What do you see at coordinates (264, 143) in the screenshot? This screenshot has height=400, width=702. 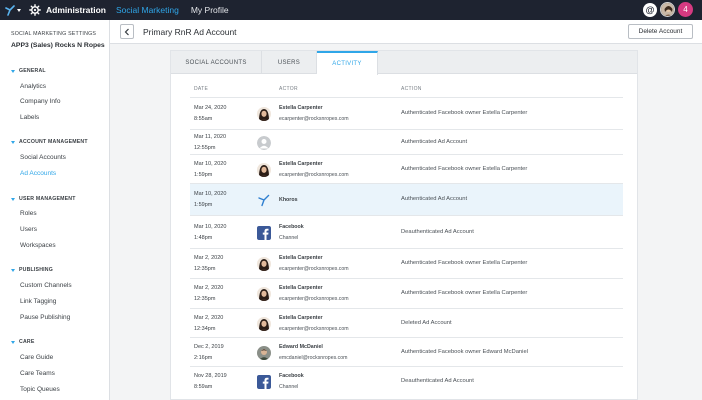 I see `person-placeholder-icon` at bounding box center [264, 143].